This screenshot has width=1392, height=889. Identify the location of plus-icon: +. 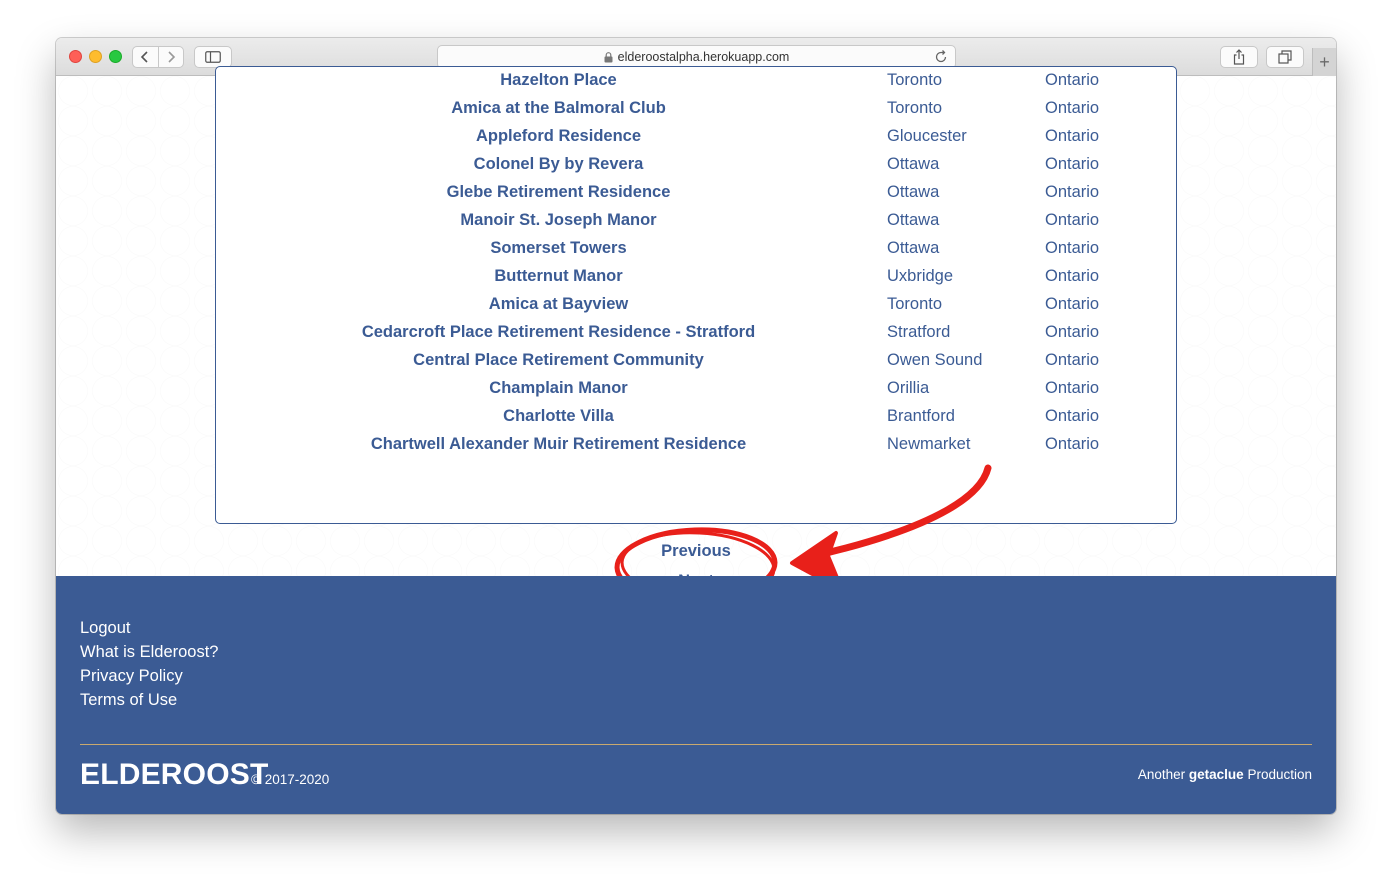
(1324, 61).